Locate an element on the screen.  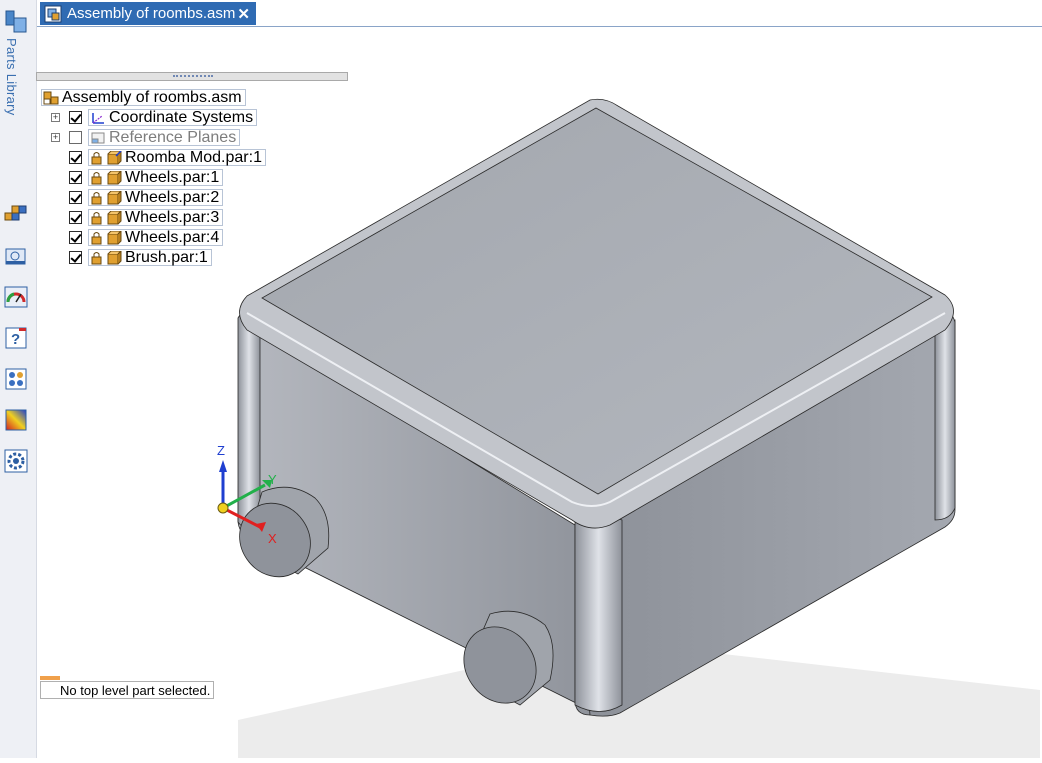
axis-y-label: Y is located at coordinates (272, 479).